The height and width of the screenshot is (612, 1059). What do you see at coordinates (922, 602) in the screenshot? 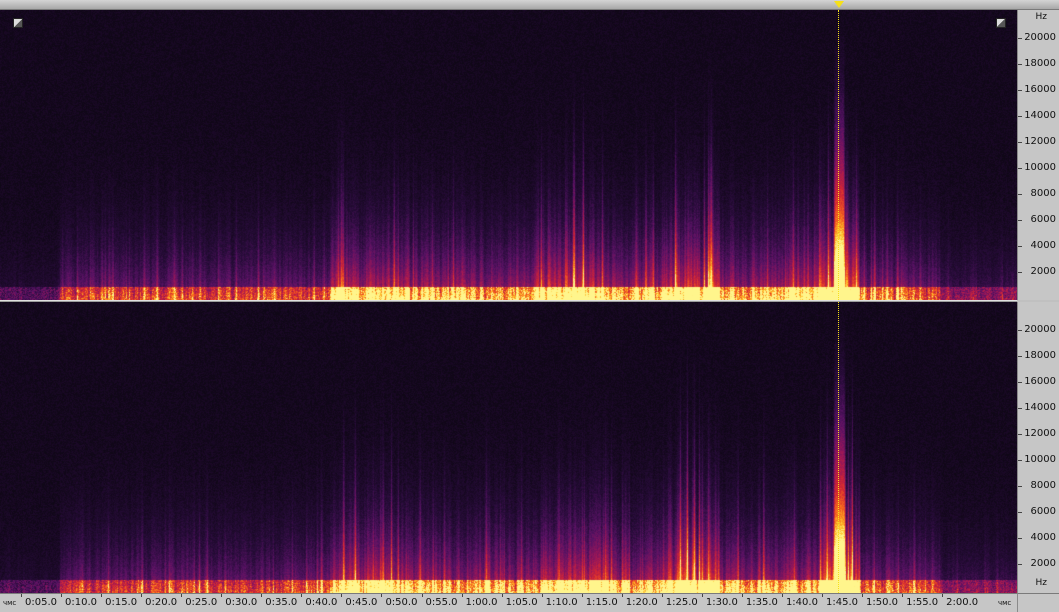
I see `time-tick-label: 1:55.0` at bounding box center [922, 602].